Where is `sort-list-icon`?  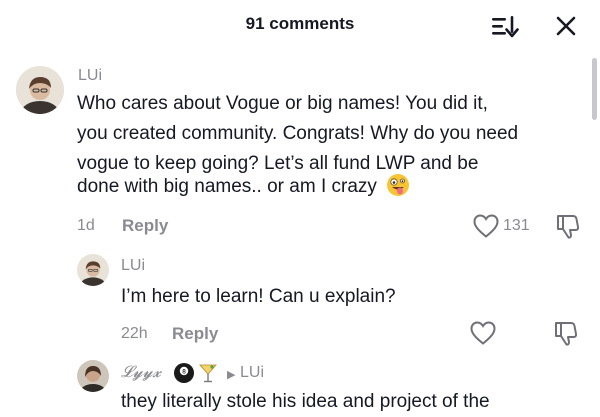 sort-list-icon is located at coordinates (505, 27).